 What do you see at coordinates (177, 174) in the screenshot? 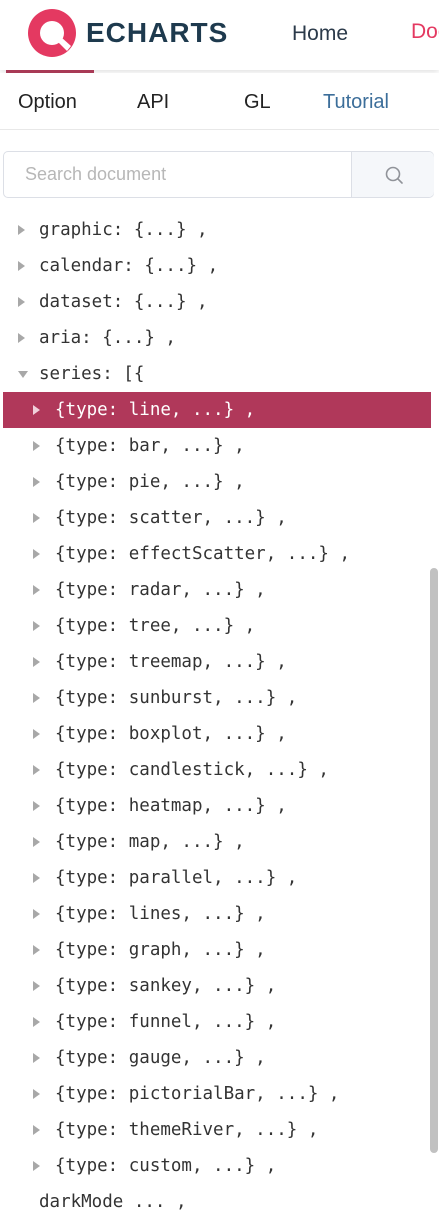
I see `search-input` at bounding box center [177, 174].